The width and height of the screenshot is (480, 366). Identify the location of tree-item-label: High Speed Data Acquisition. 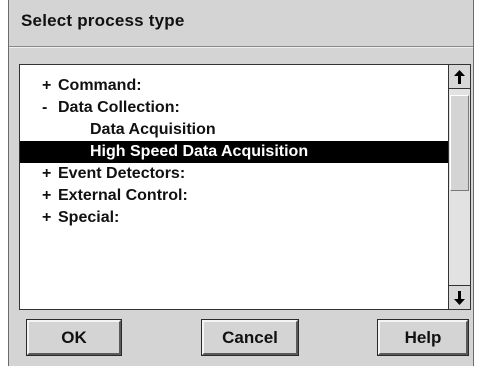
(199, 151).